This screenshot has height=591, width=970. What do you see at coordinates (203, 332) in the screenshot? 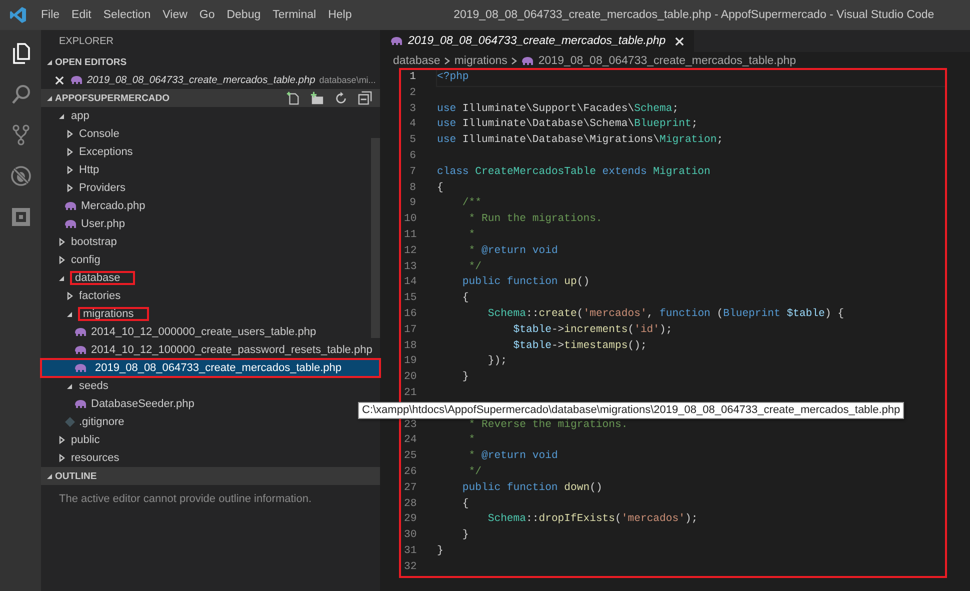
I see `file-name: 2014_10_12_000000_create_users_table.php` at bounding box center [203, 332].